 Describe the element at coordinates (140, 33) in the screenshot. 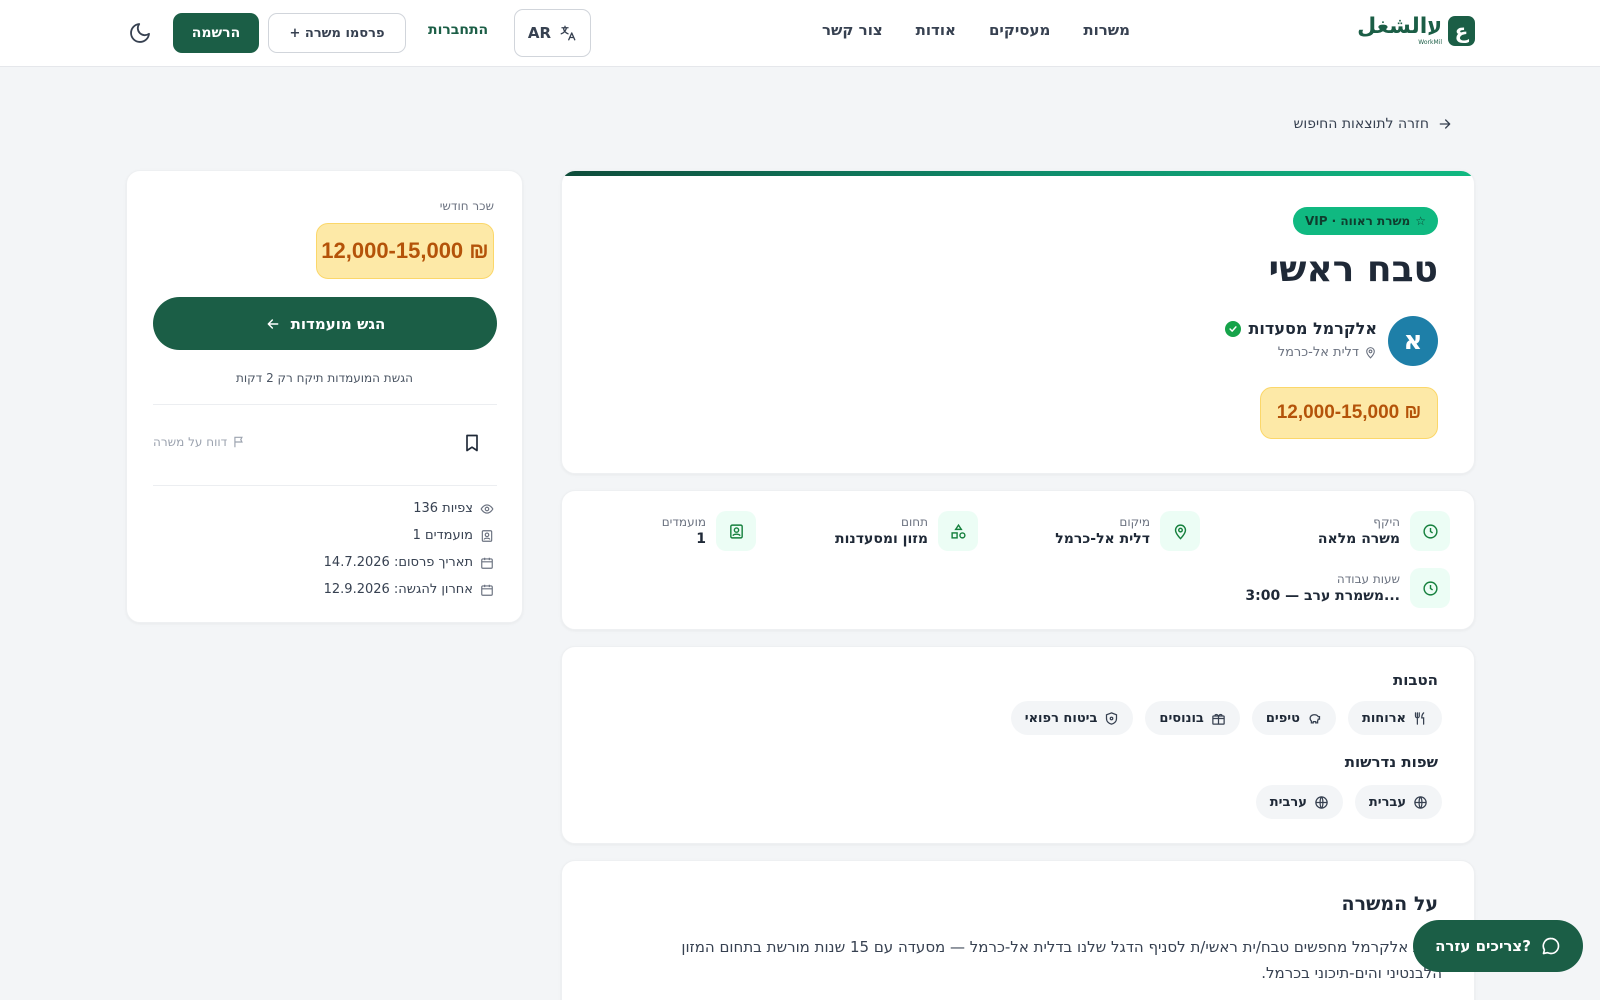

I see `moon-icon` at that location.